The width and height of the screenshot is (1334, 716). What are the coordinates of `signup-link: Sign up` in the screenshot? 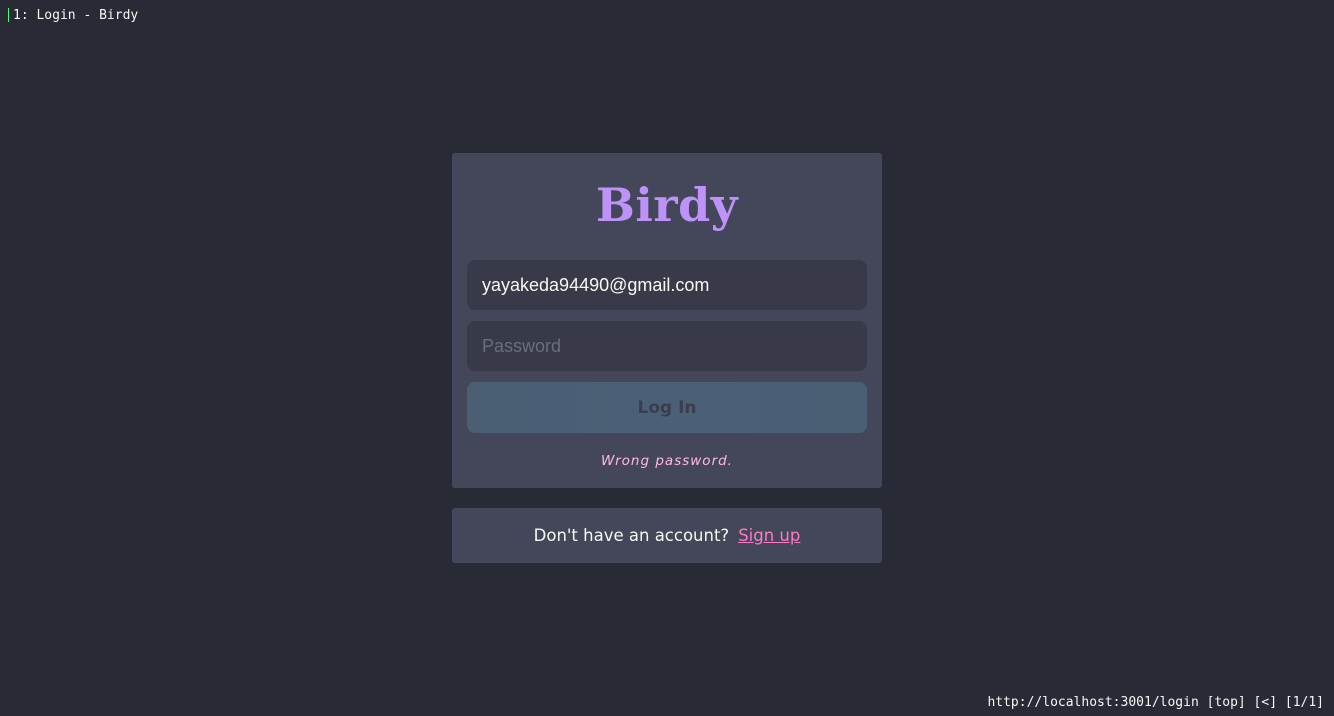 It's located at (769, 535).